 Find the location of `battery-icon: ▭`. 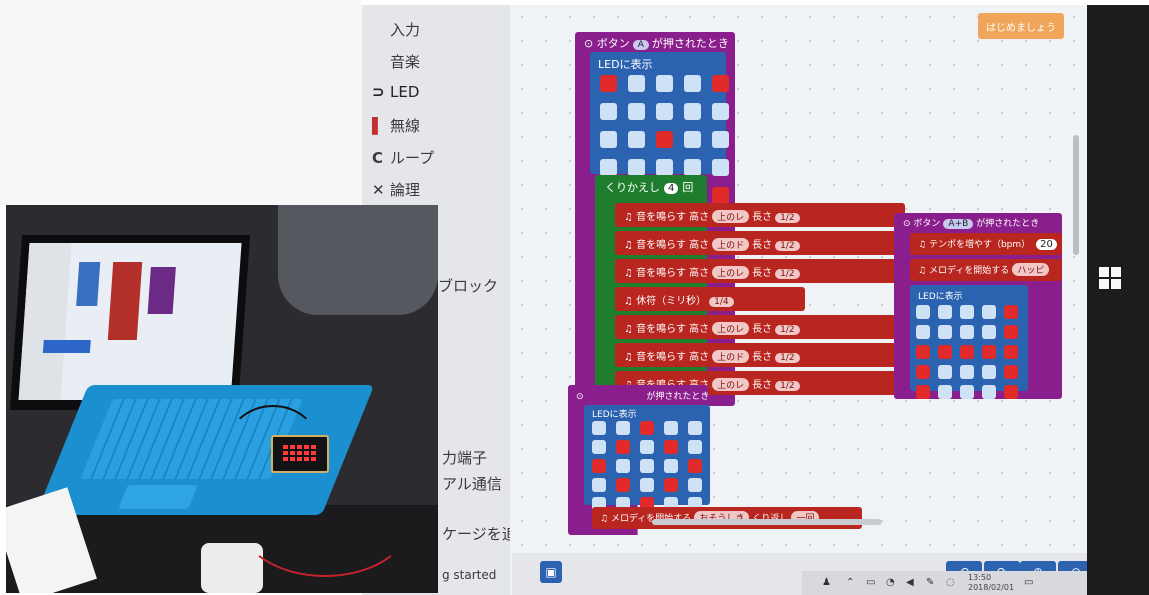

battery-icon: ▭ is located at coordinates (870, 582).